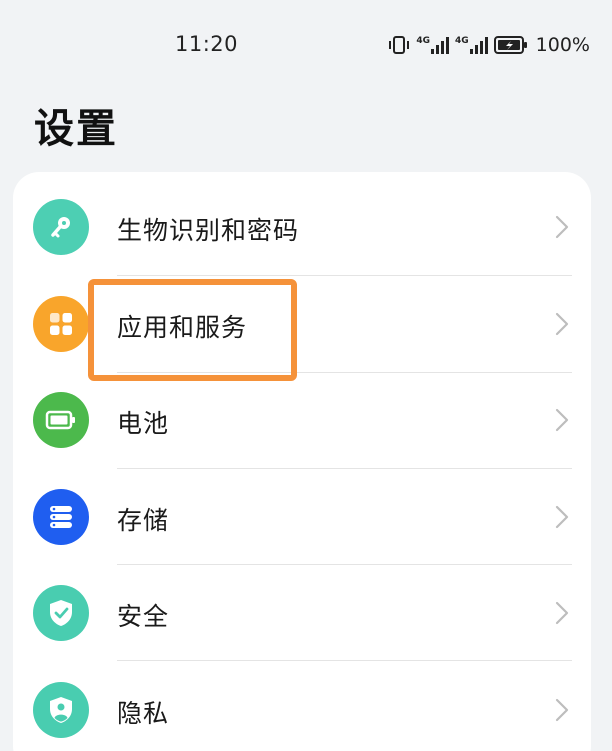 The height and width of the screenshot is (751, 612). What do you see at coordinates (61, 420) in the screenshot?
I see `battery-icon` at bounding box center [61, 420].